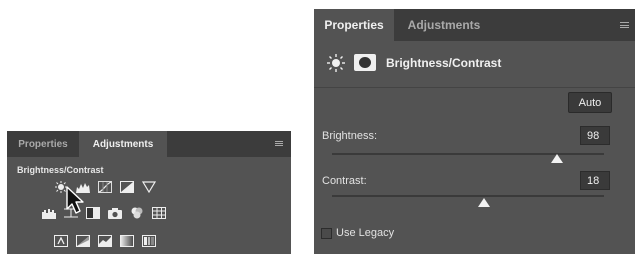 The image size is (635, 254). What do you see at coordinates (595, 180) in the screenshot?
I see `contrast-field: 18` at bounding box center [595, 180].